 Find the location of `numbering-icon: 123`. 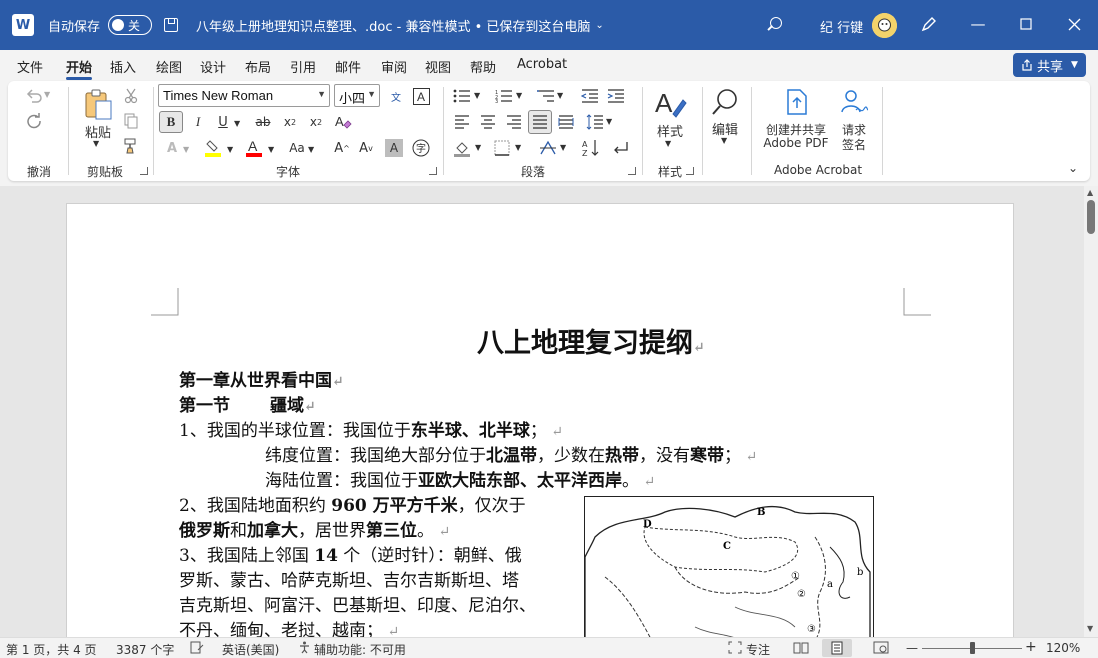

numbering-icon: 123 is located at coordinates (504, 96).